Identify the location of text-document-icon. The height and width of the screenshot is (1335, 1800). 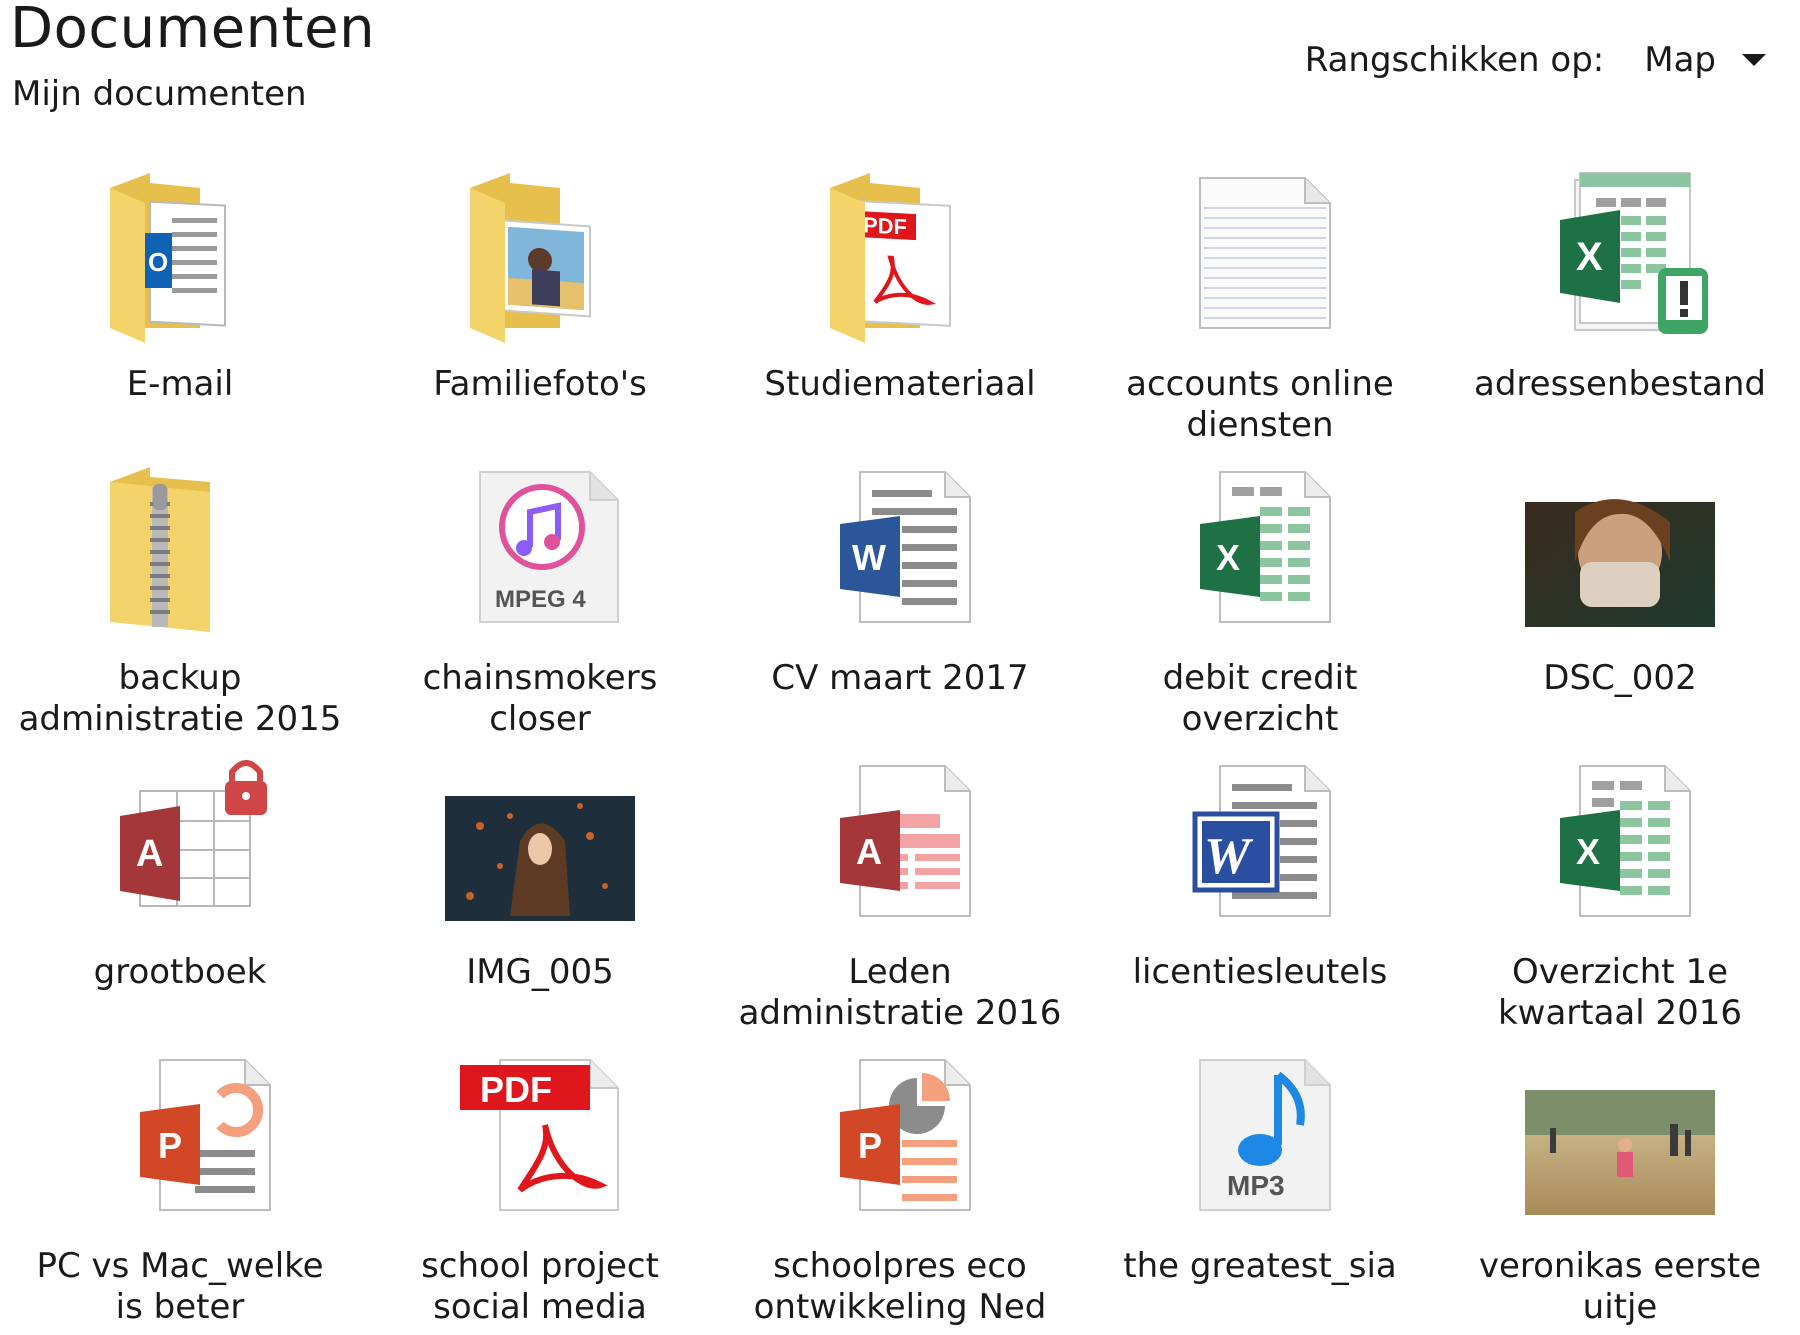
(1260, 258).